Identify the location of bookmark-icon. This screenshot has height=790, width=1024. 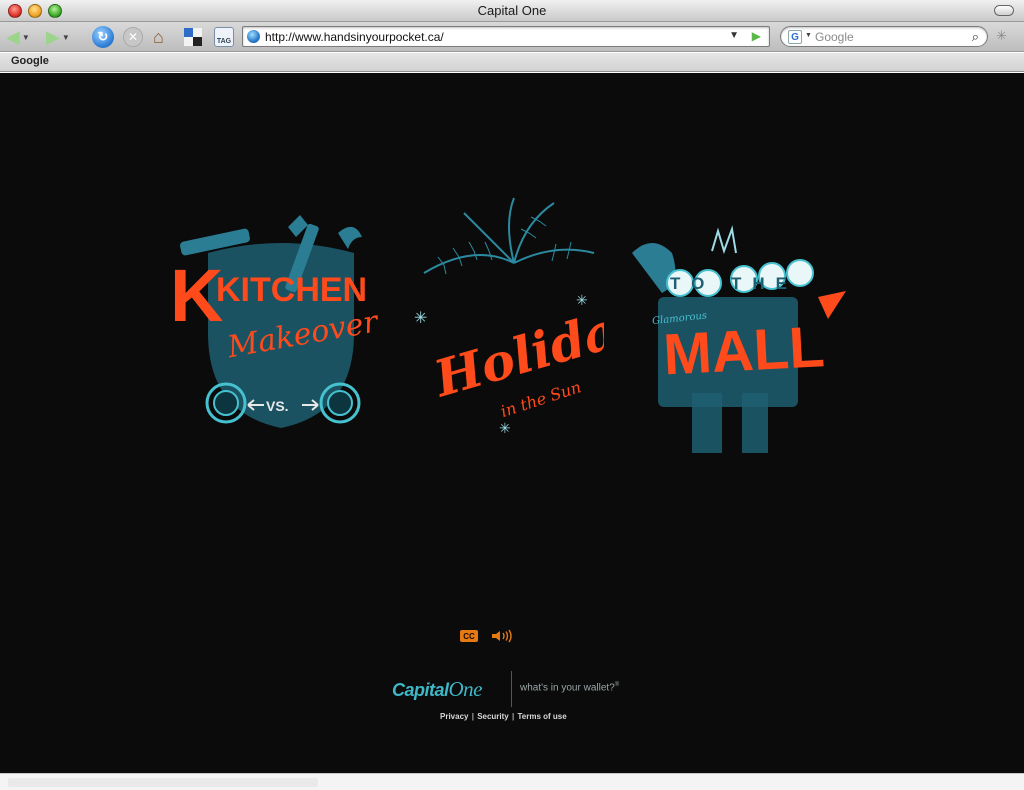
(193, 37).